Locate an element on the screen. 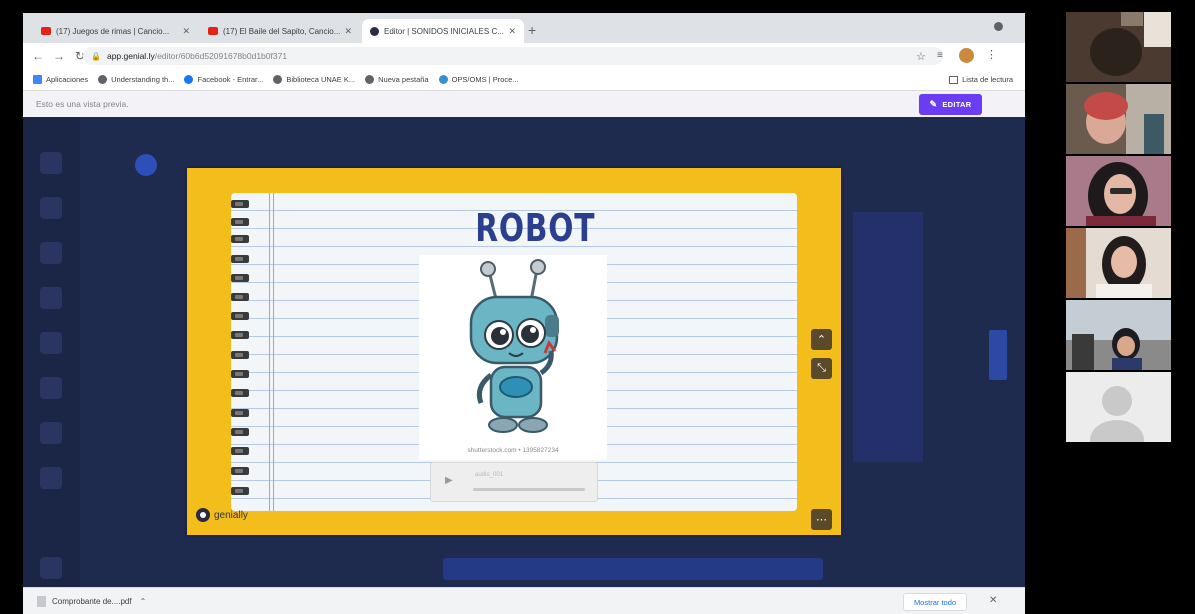  bookmark-star-icon: ☆ is located at coordinates (921, 56).